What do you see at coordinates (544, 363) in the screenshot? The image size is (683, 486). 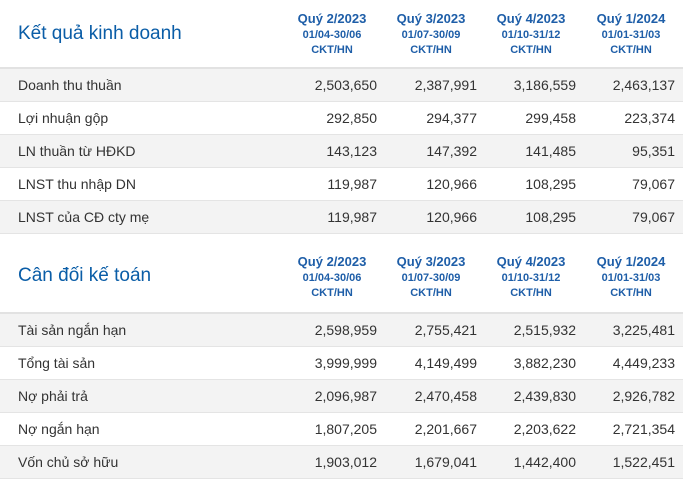 I see `row-value: 3,882,230` at bounding box center [544, 363].